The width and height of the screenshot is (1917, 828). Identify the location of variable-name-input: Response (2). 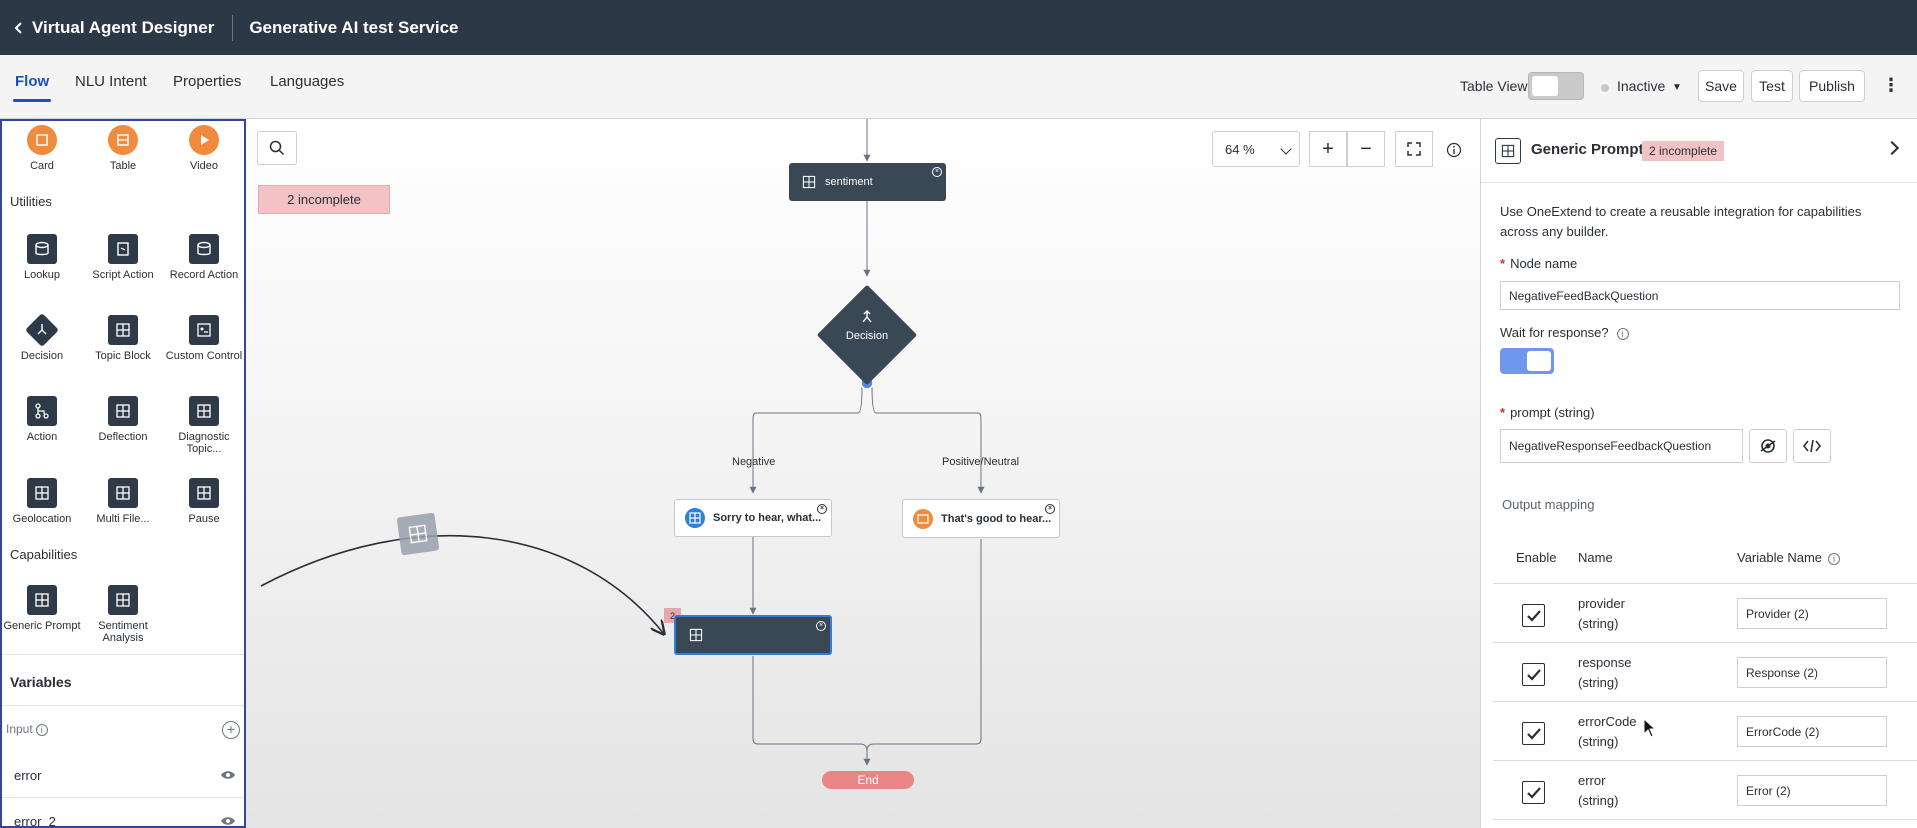
(1812, 672).